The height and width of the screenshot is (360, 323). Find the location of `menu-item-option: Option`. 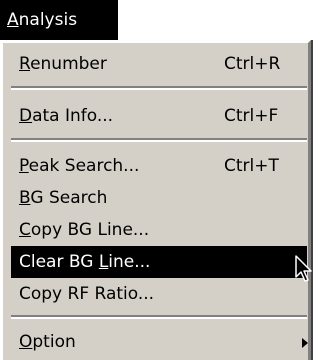

menu-item-option: Option is located at coordinates (159, 342).